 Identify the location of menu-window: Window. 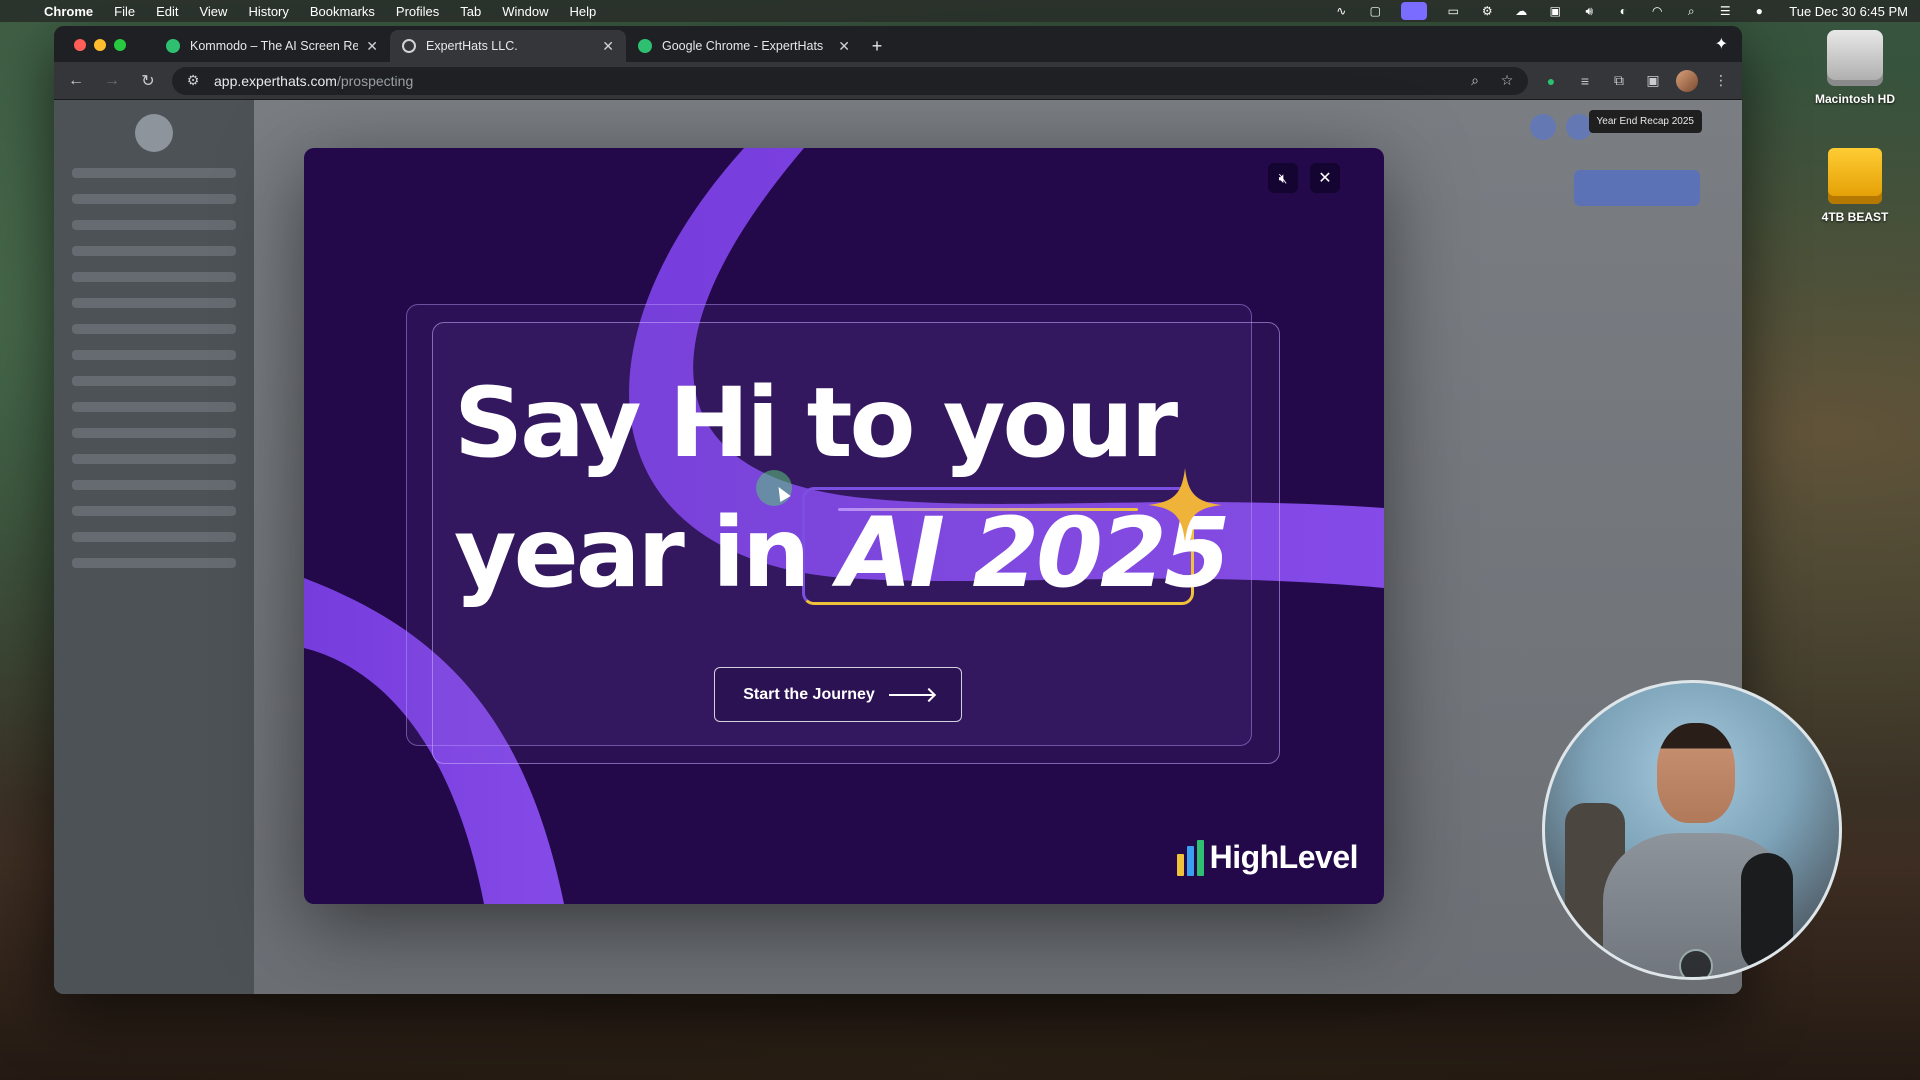
(525, 11).